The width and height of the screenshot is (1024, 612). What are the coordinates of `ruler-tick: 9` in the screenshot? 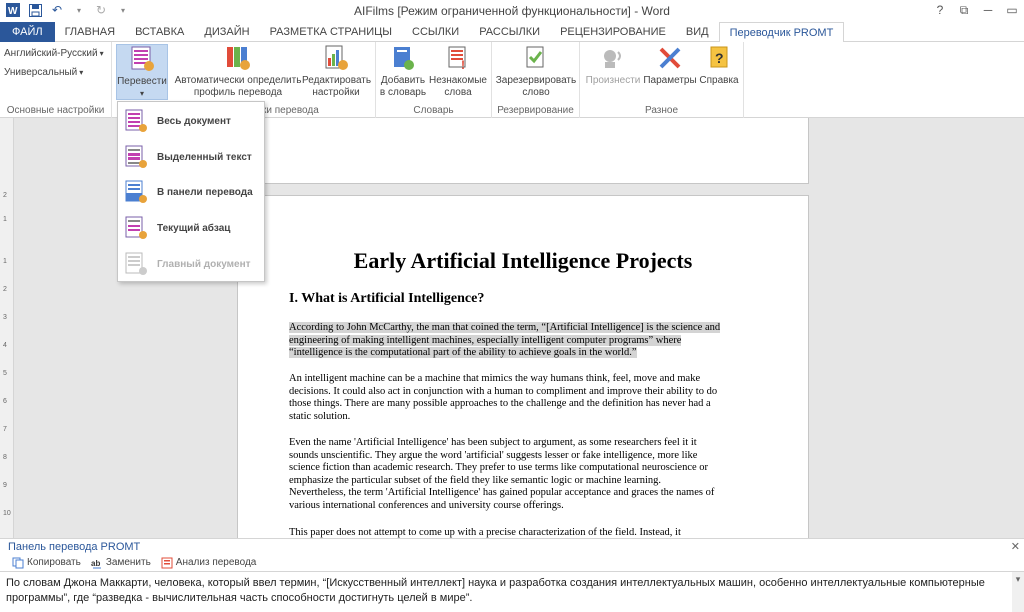 It's located at (5, 485).